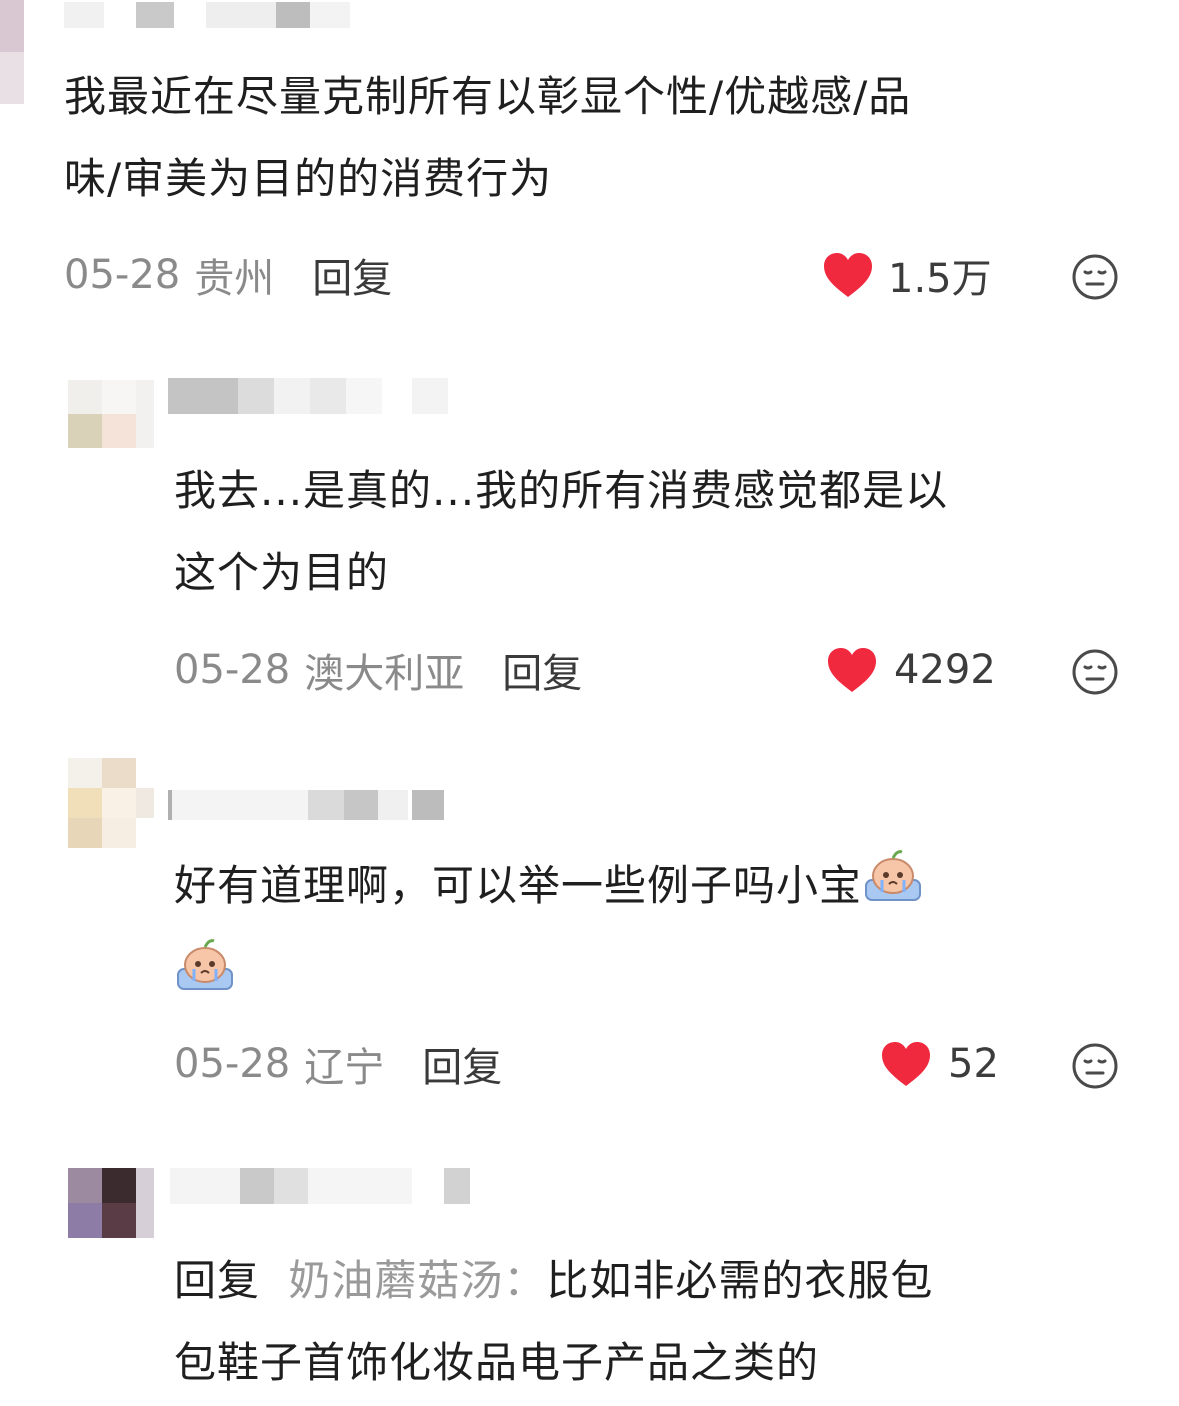 Image resolution: width=1179 pixels, height=1406 pixels. Describe the element at coordinates (973, 1064) in the screenshot. I see `like-count: 52` at that location.